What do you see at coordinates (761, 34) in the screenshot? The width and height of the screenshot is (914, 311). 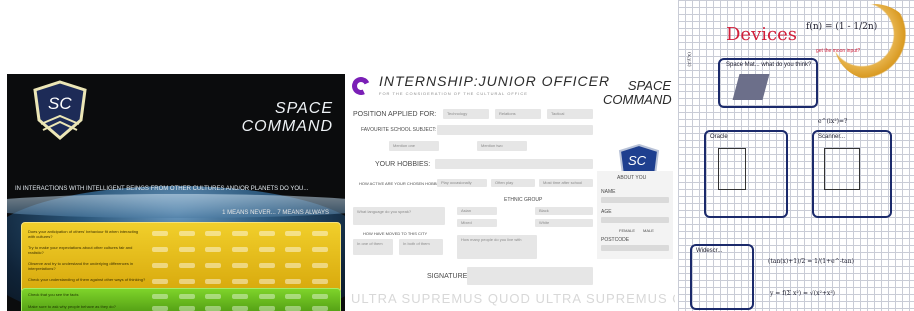 I see `devices-heading: Devices` at bounding box center [761, 34].